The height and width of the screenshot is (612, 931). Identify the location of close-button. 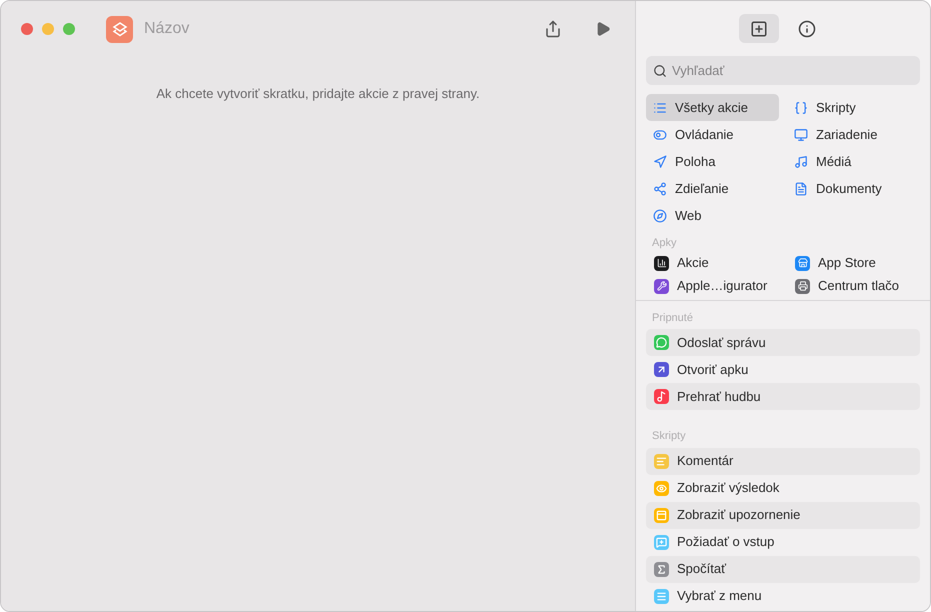
(27, 29).